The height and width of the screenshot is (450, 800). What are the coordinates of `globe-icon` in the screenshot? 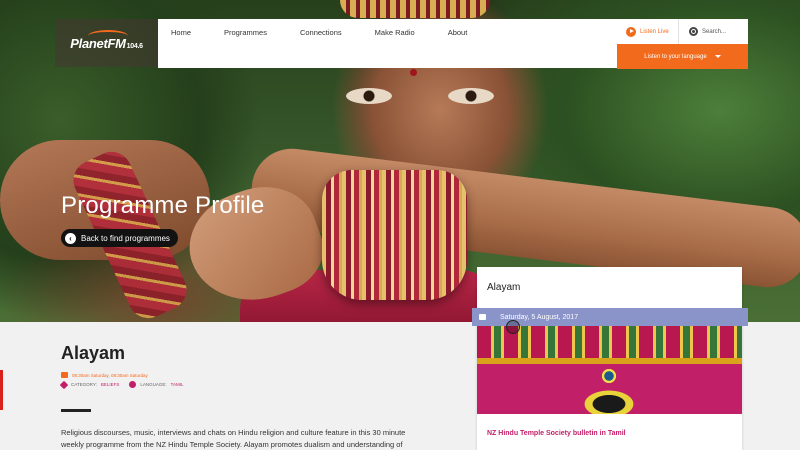 It's located at (133, 384).